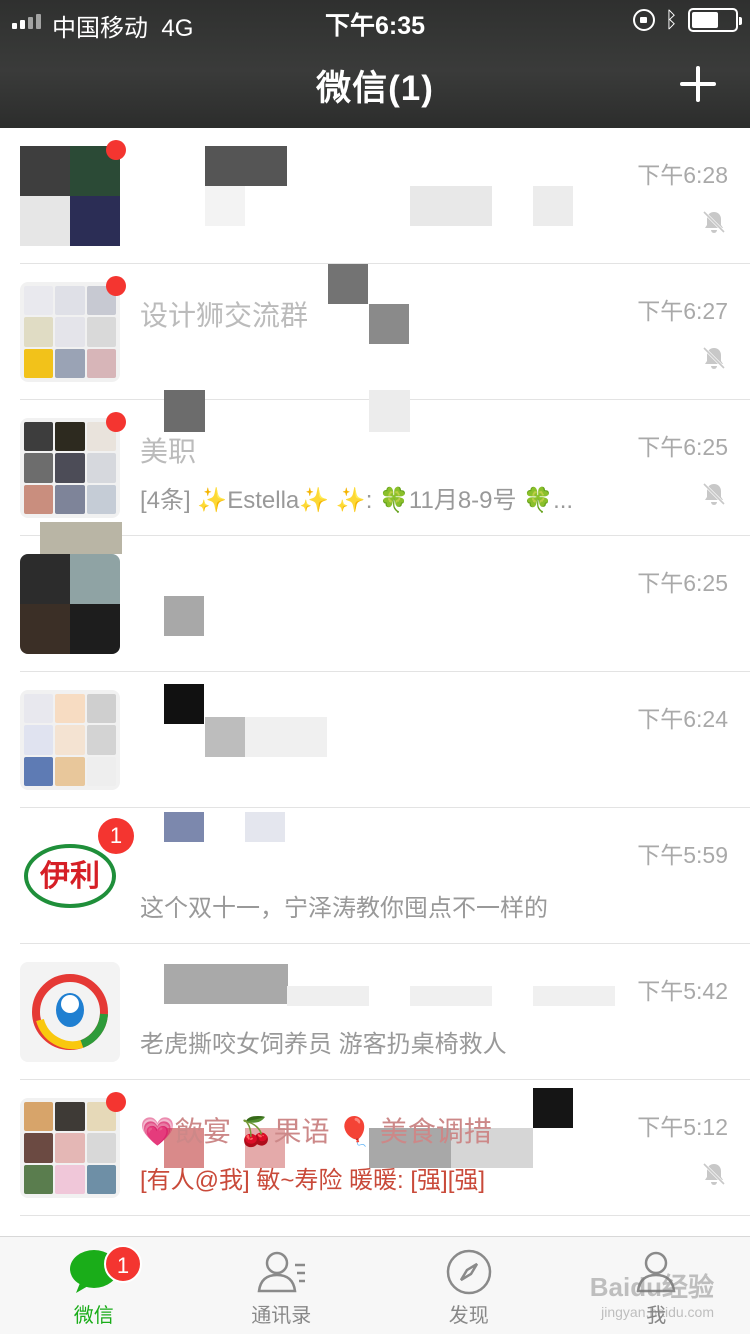  I want to click on rotation-lock-icon, so click(643, 20).